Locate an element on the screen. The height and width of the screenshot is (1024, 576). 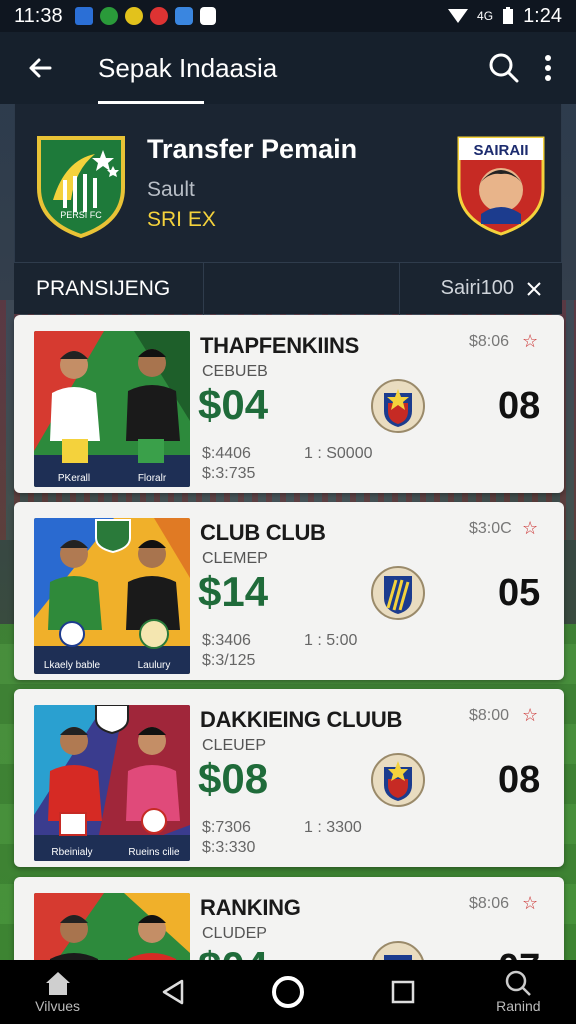
player-photo: Lkaely bablе Laulury is located at coordinates (112, 596).